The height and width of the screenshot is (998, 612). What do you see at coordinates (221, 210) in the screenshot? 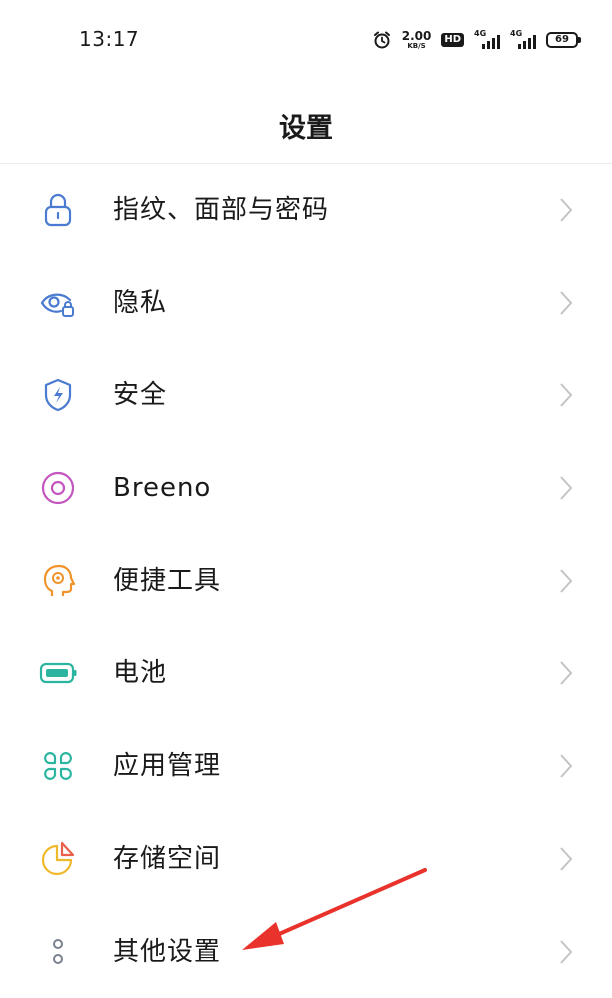
I see `settings-item-label: 指纹、面部与密码` at bounding box center [221, 210].